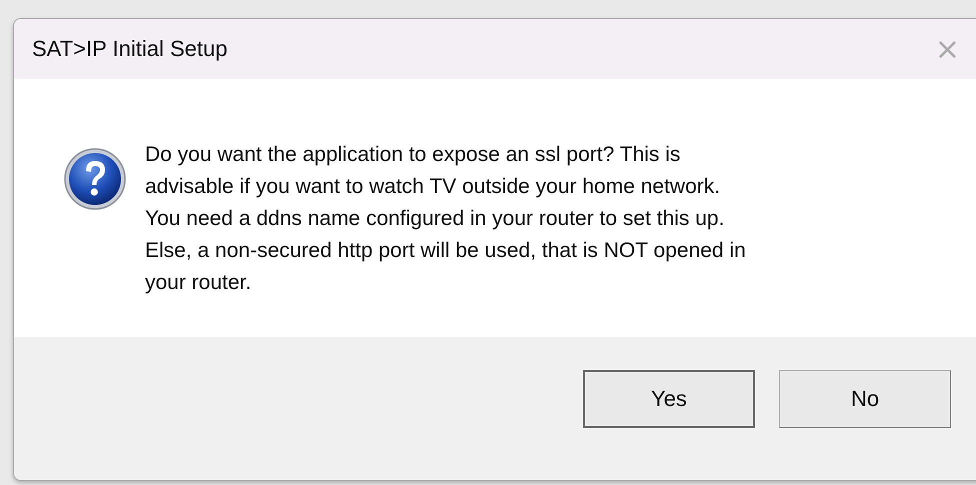 The height and width of the screenshot is (485, 976). Describe the element at coordinates (130, 49) in the screenshot. I see `window-title: SAT>IP Initial Setup` at that location.